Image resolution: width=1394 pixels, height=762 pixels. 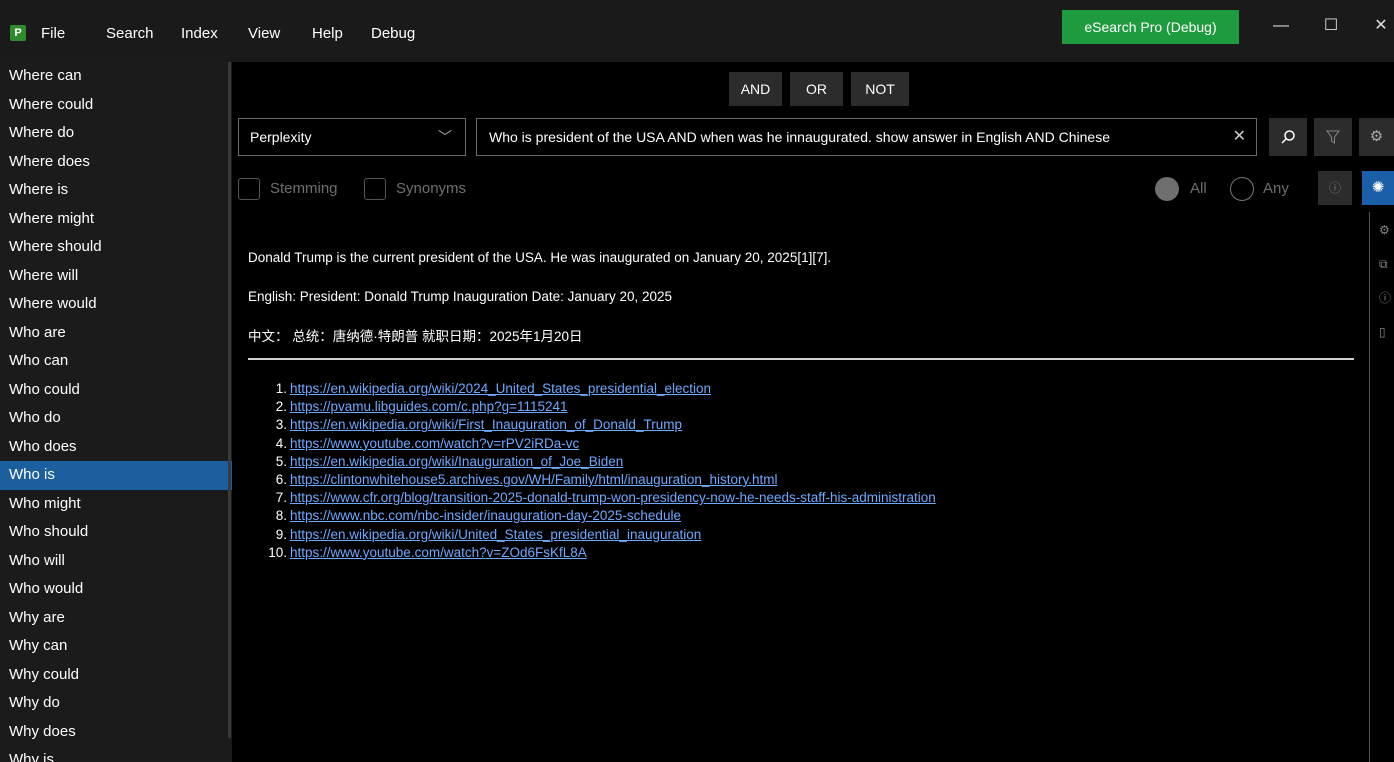 What do you see at coordinates (53, 33) in the screenshot?
I see `menu-file: File` at bounding box center [53, 33].